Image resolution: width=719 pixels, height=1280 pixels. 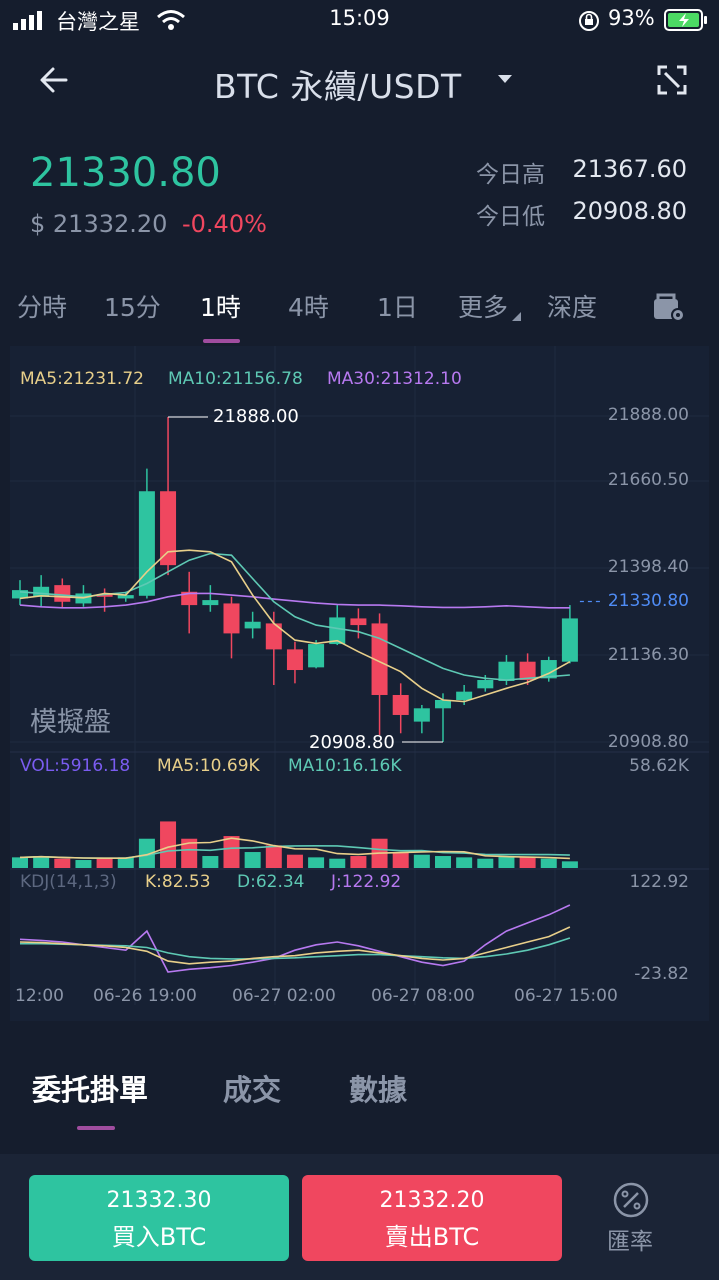 I want to click on sell-label: 賣出BTC, so click(x=432, y=1237).